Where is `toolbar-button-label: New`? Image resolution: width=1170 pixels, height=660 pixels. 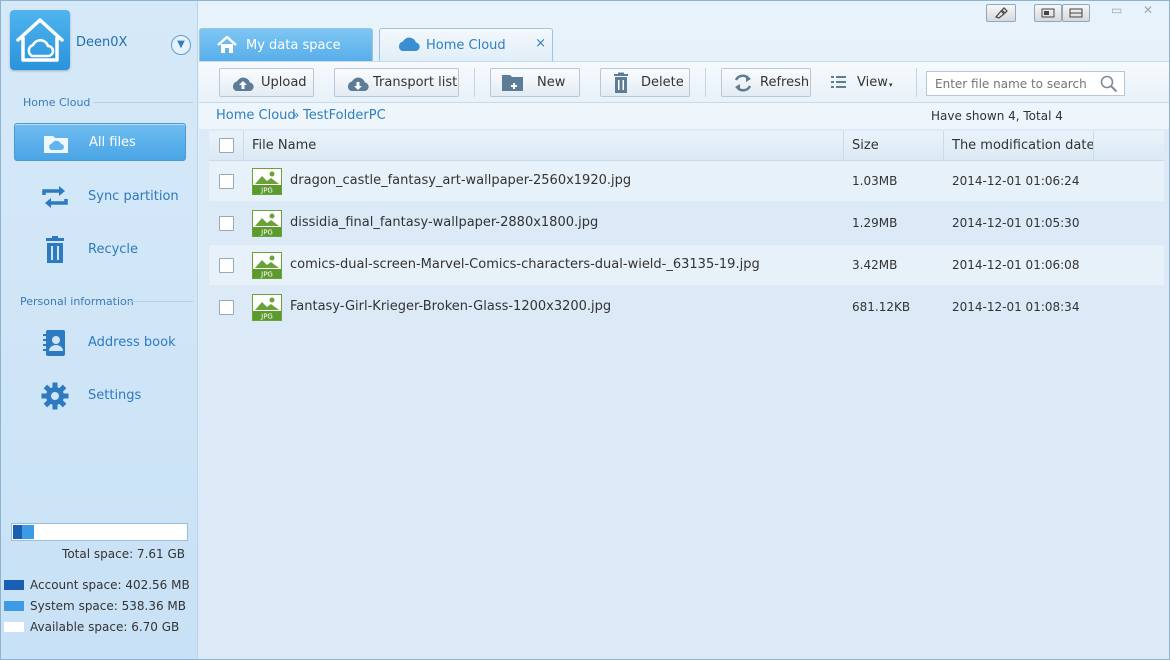
toolbar-button-label: New is located at coordinates (551, 82).